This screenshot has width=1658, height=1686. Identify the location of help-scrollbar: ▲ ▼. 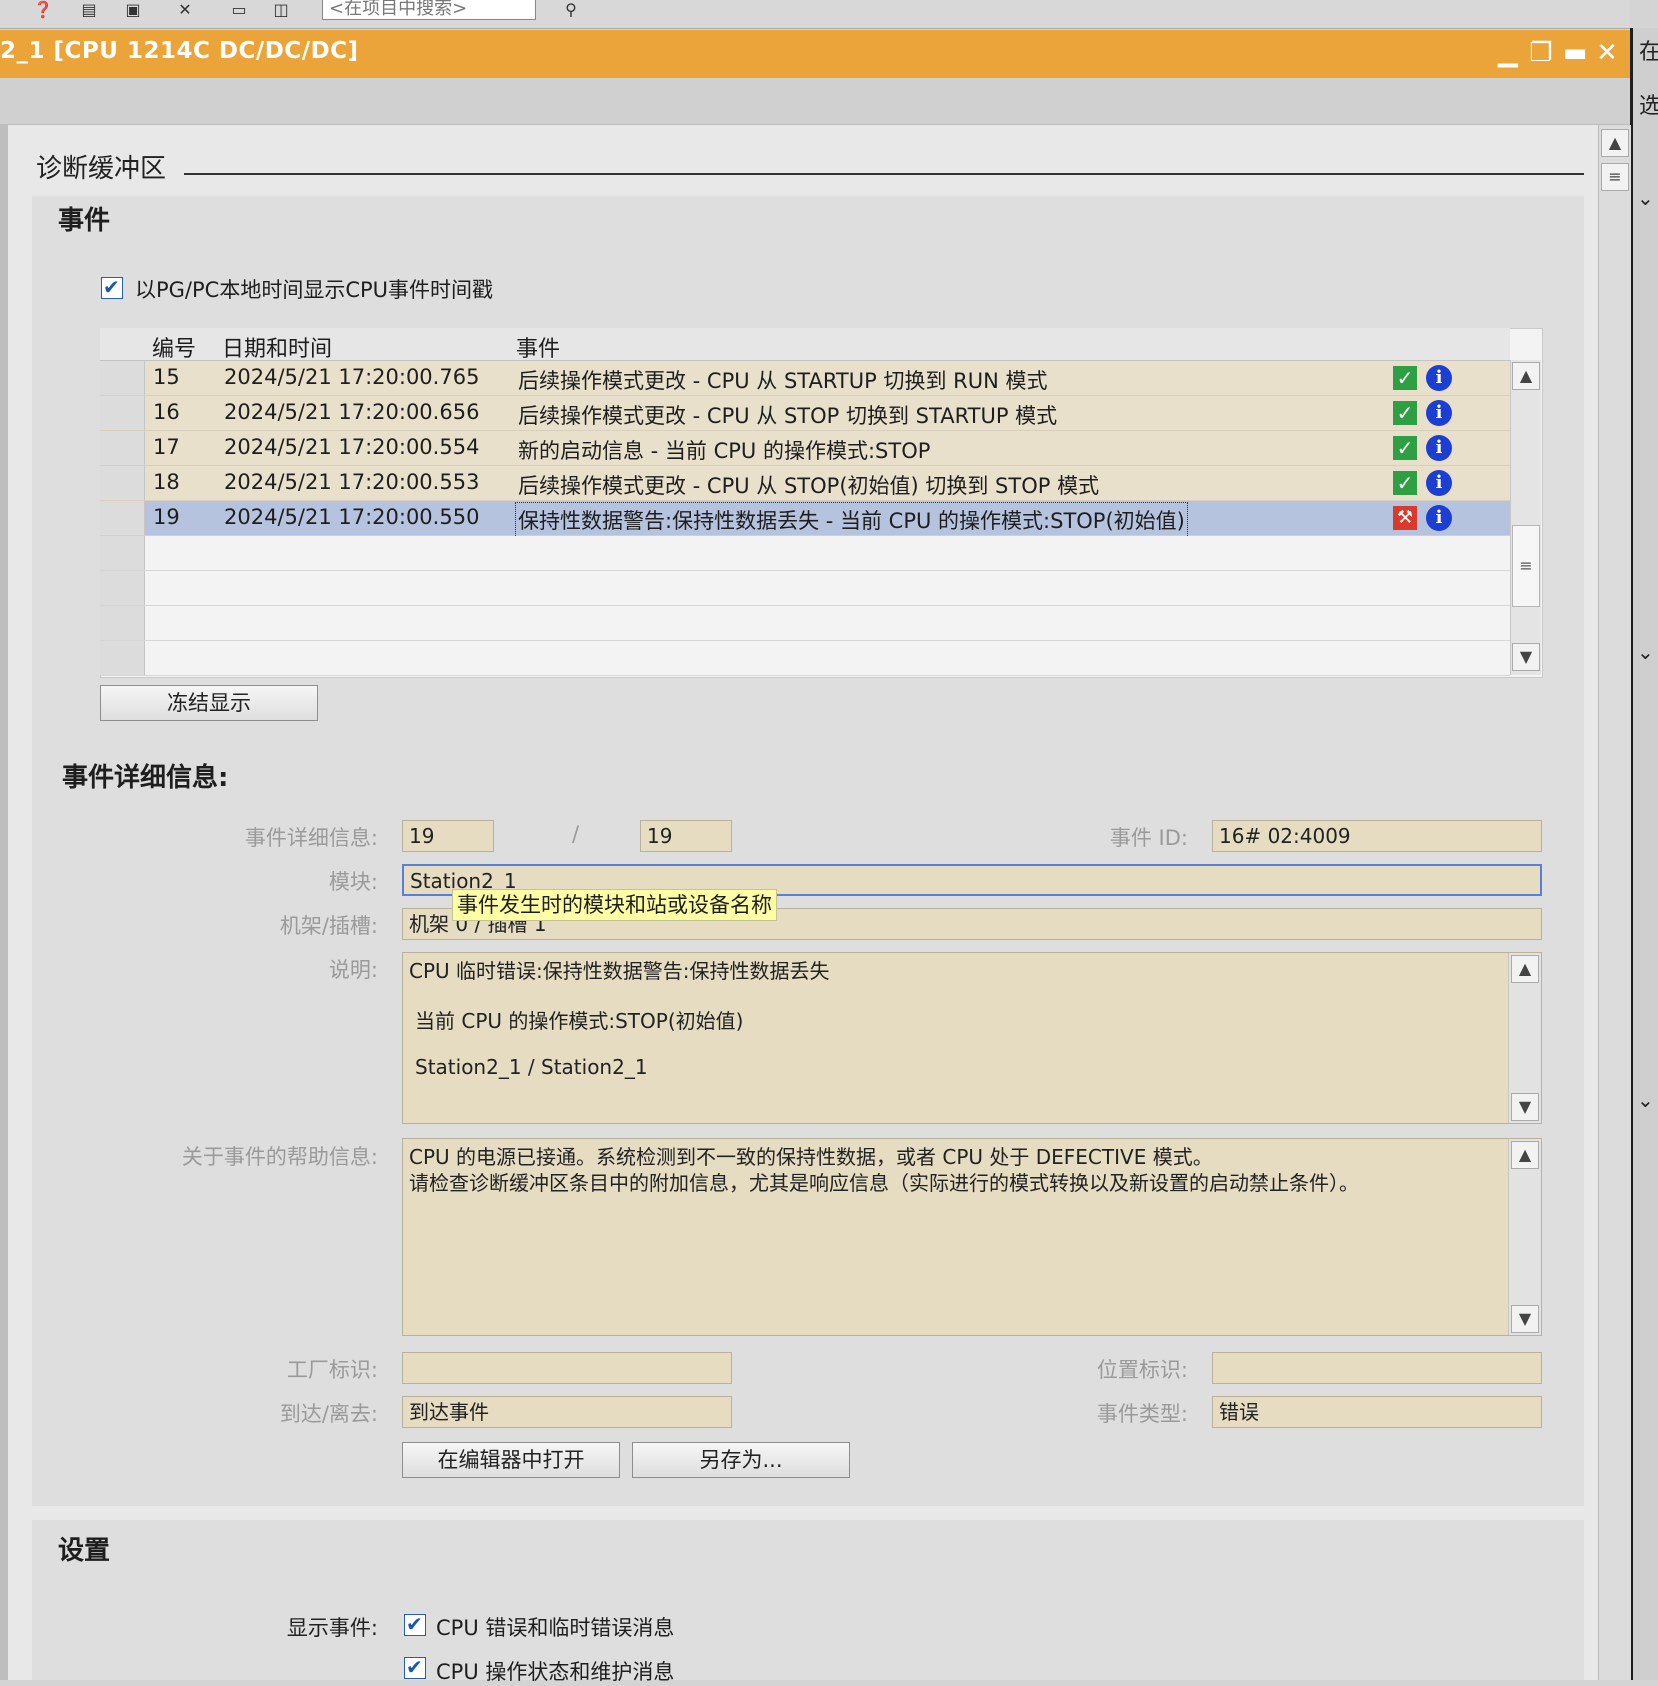
(1524, 1237).